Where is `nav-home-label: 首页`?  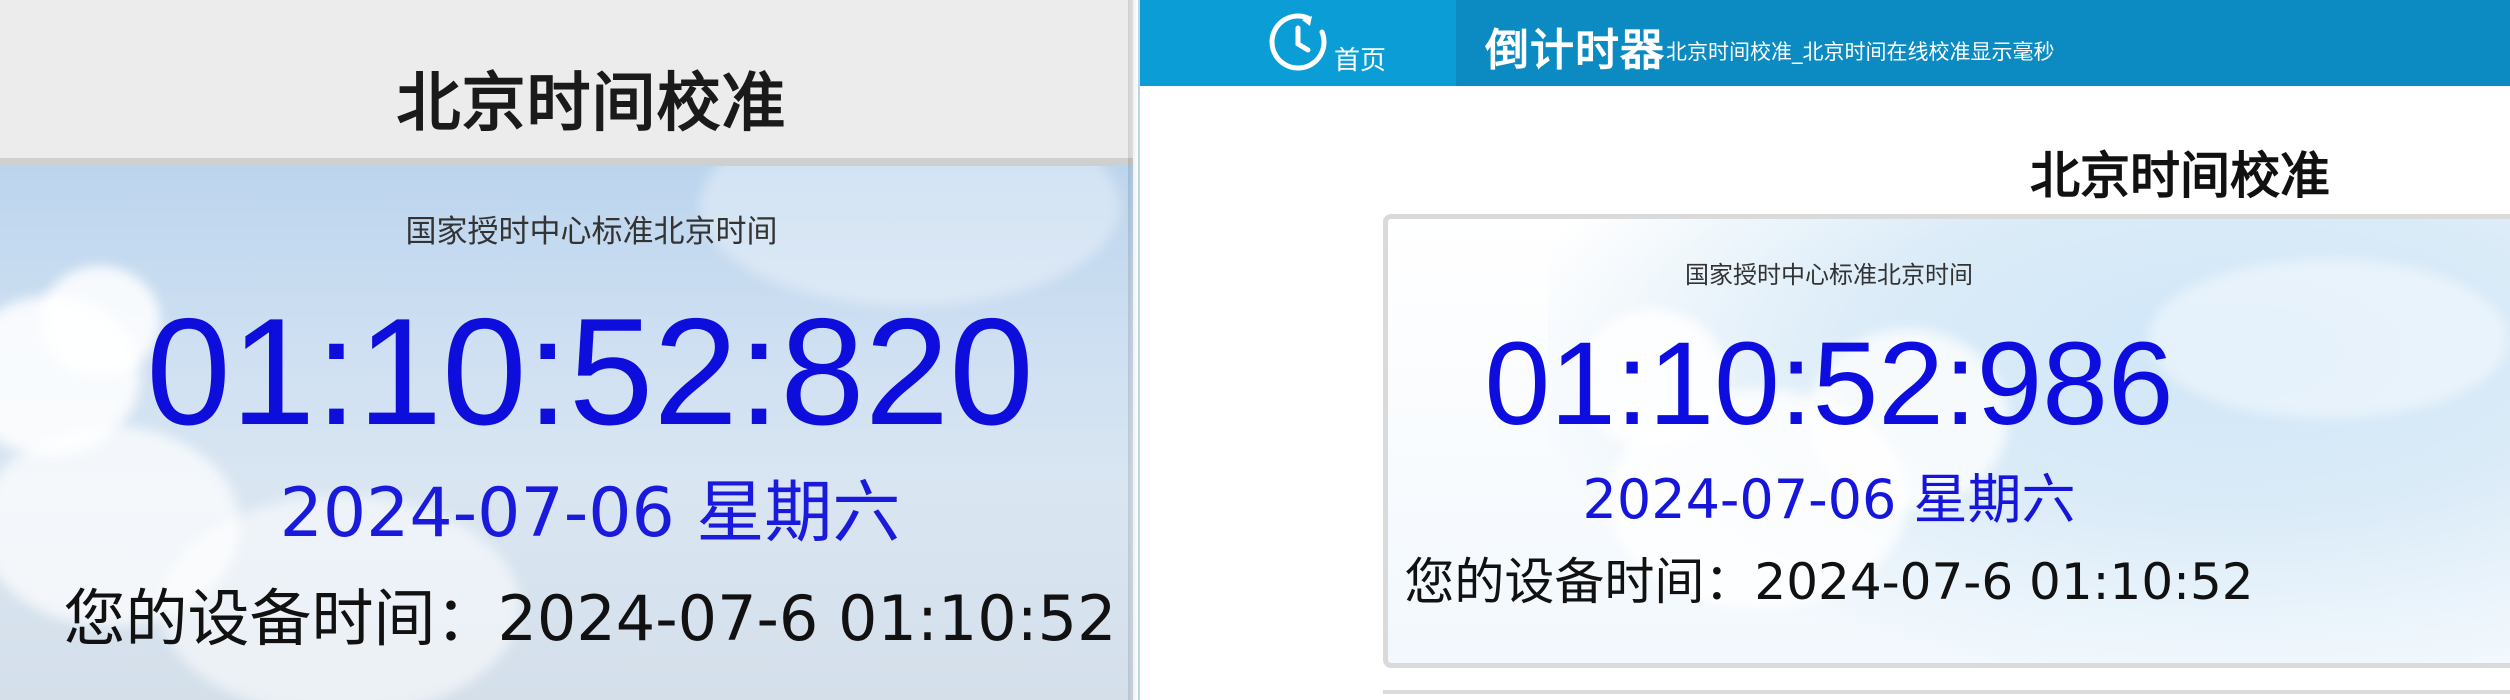 nav-home-label: 首页 is located at coordinates (1360, 61).